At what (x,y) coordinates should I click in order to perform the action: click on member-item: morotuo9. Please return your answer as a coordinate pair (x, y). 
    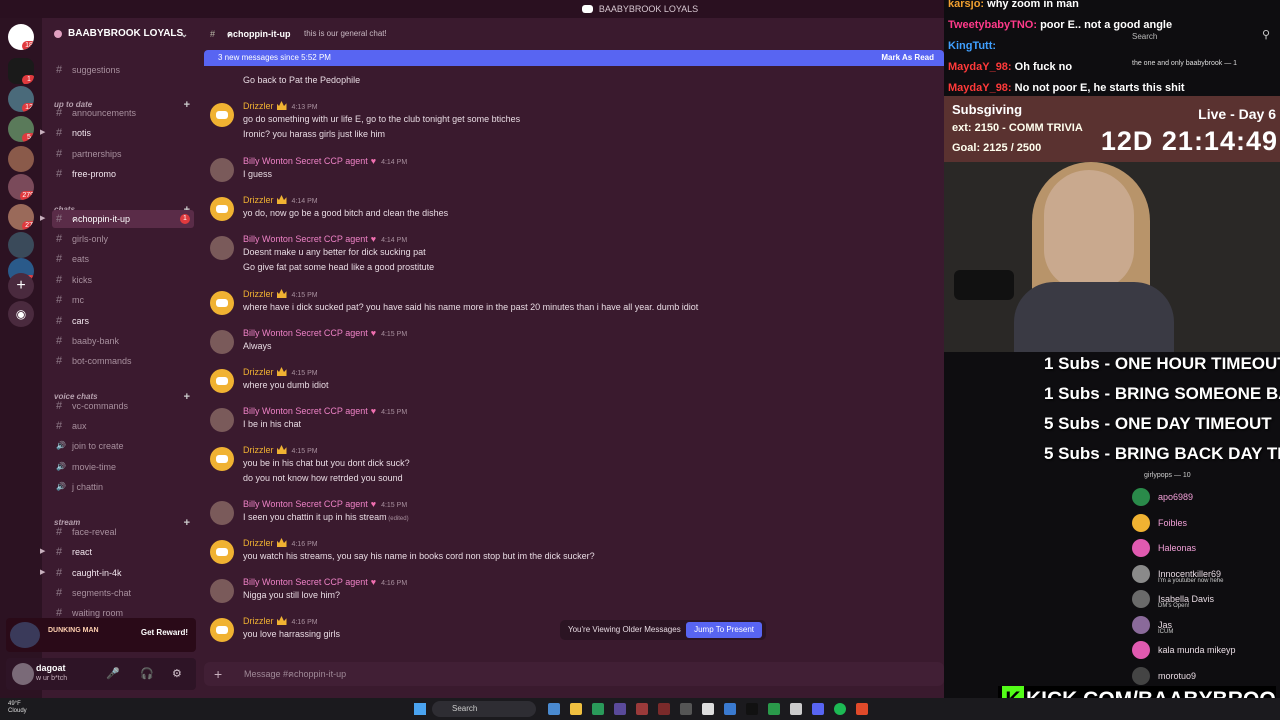
    Looking at the image, I should click on (1164, 675).